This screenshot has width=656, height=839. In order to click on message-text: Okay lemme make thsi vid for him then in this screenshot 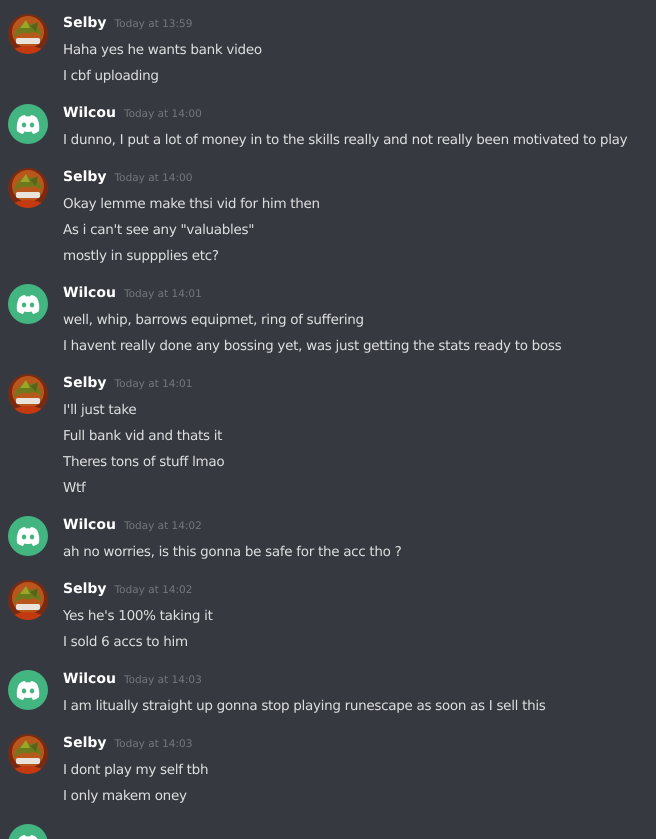, I will do `click(191, 204)`.